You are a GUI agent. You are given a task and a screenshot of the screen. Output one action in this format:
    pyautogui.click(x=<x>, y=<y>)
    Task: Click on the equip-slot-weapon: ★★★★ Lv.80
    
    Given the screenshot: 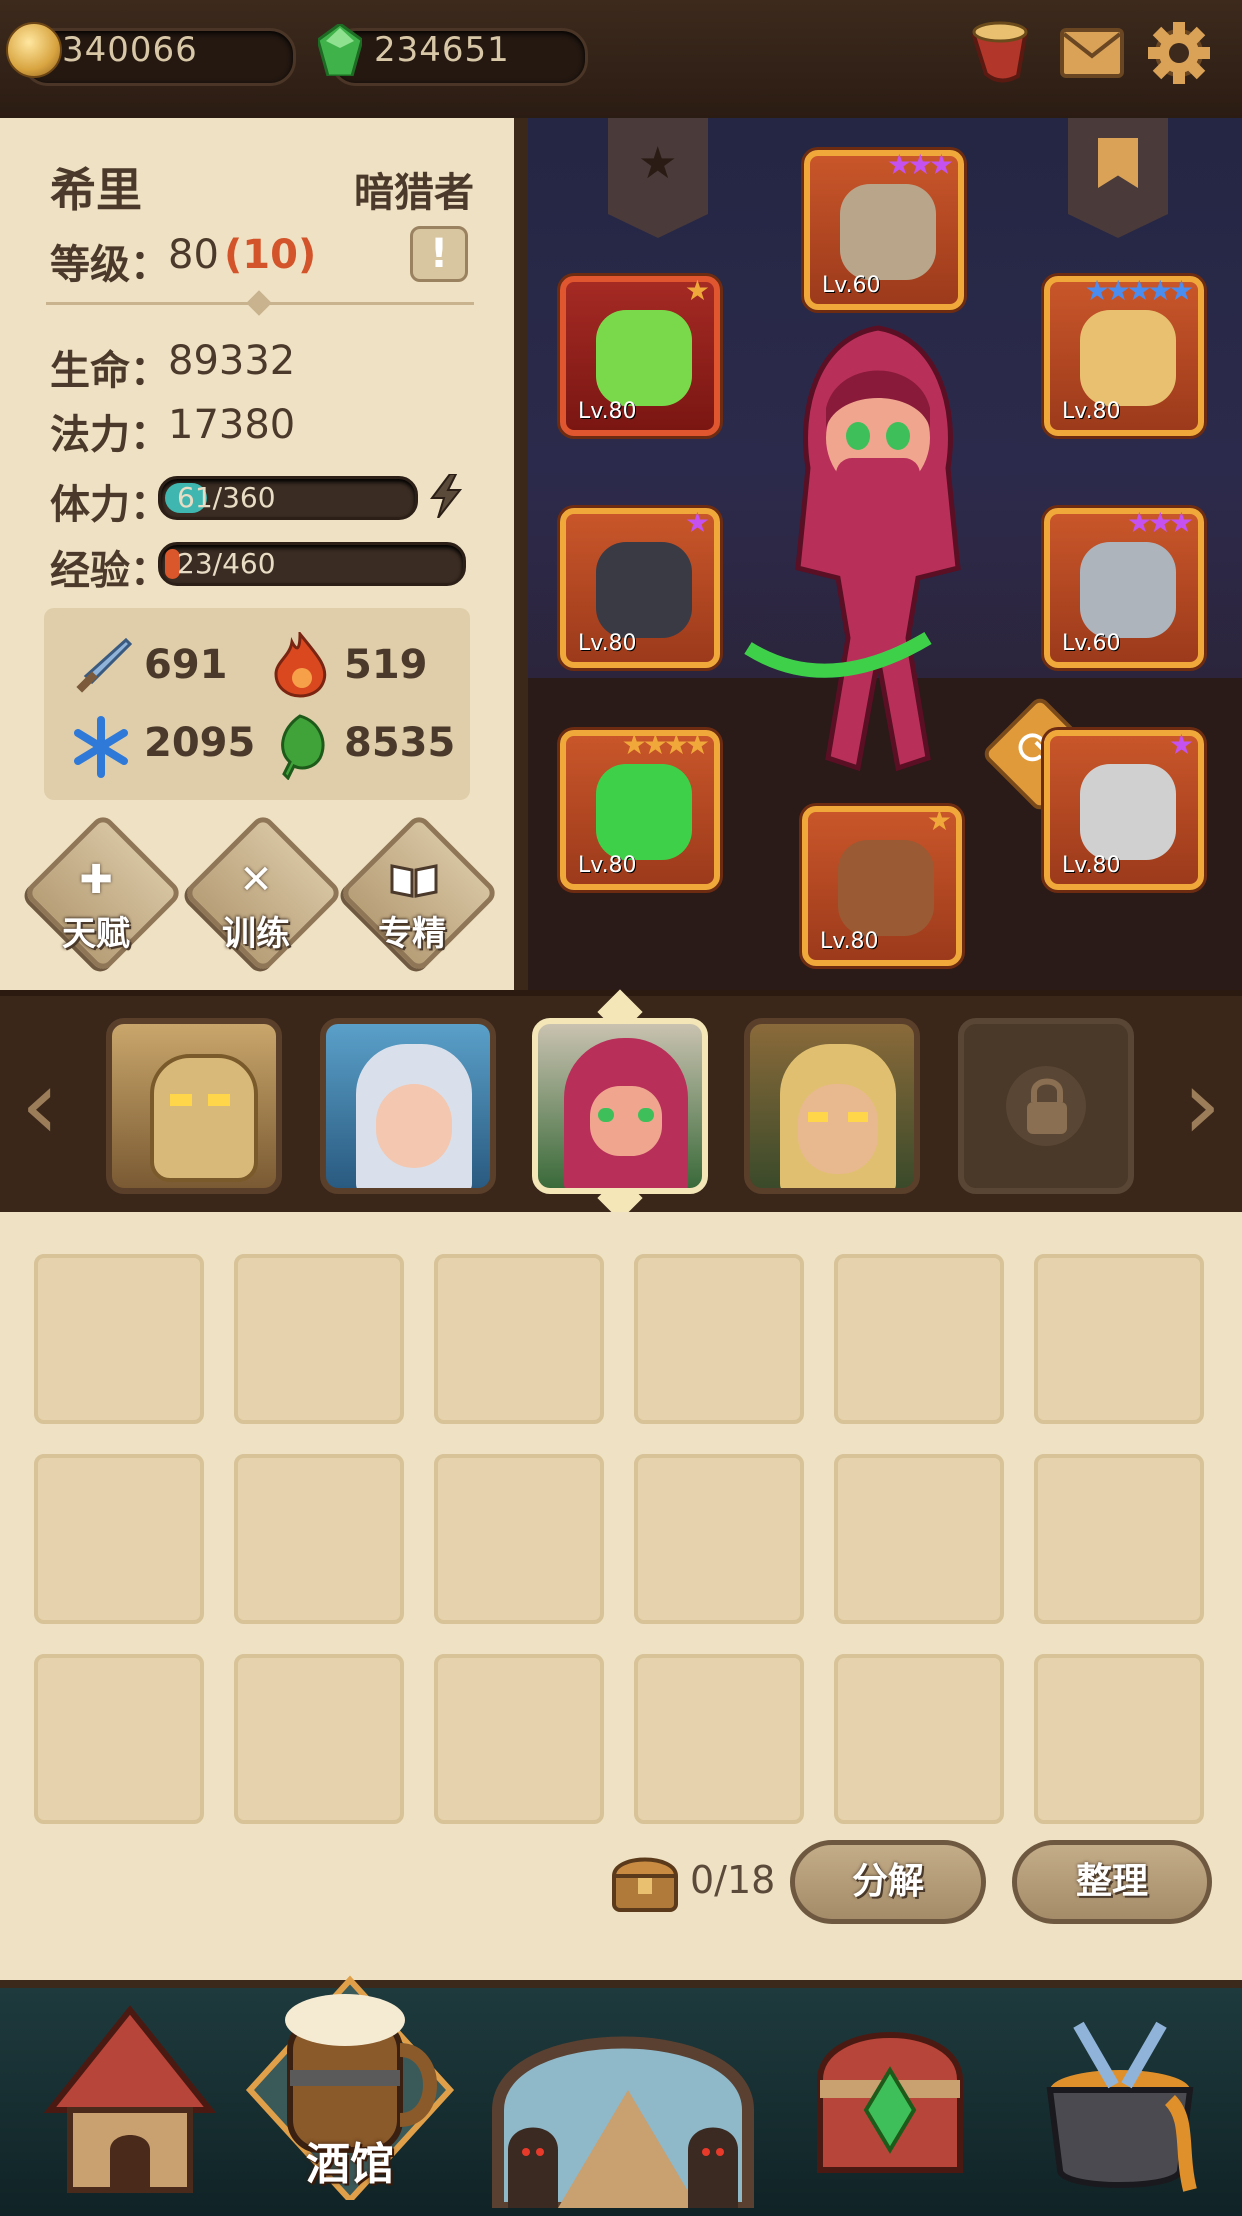 What is the action you would take?
    pyautogui.click(x=640, y=809)
    